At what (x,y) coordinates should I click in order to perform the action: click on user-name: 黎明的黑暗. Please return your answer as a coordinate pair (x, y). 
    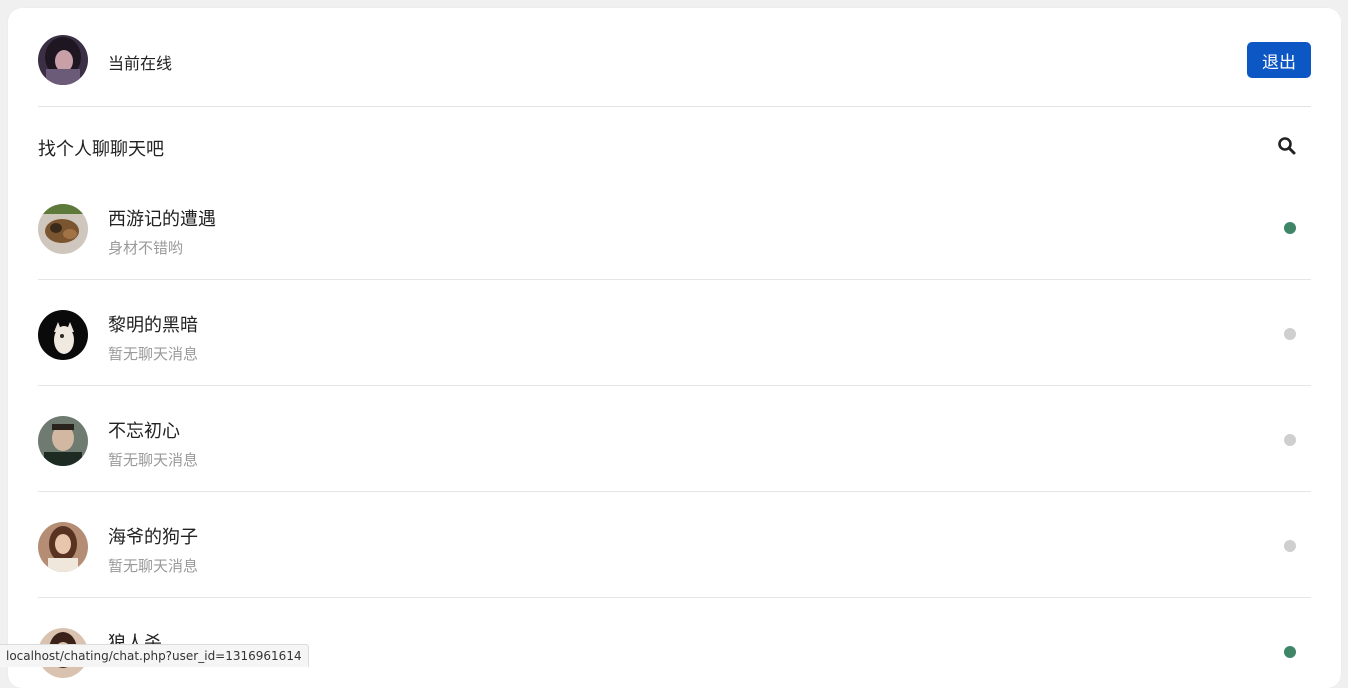
    Looking at the image, I should click on (153, 324).